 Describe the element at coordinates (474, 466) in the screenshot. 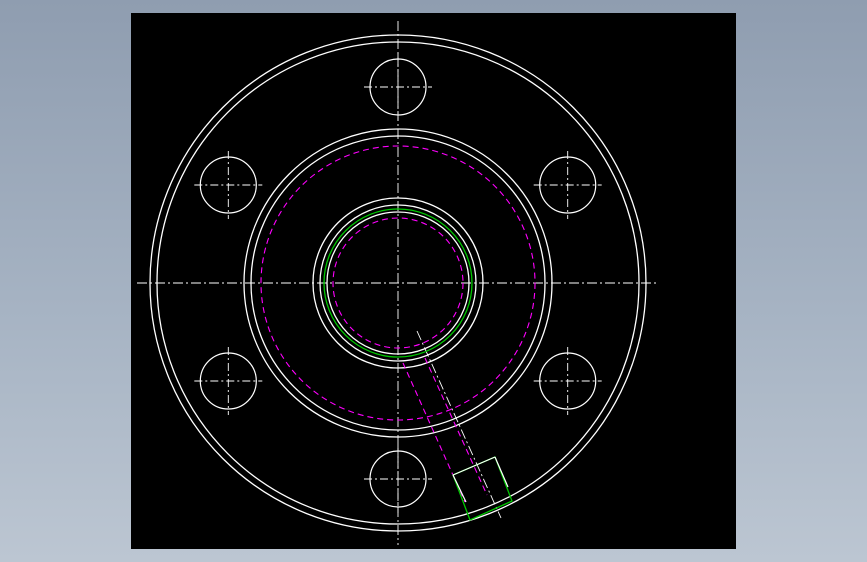

I see `port-top-edge` at that location.